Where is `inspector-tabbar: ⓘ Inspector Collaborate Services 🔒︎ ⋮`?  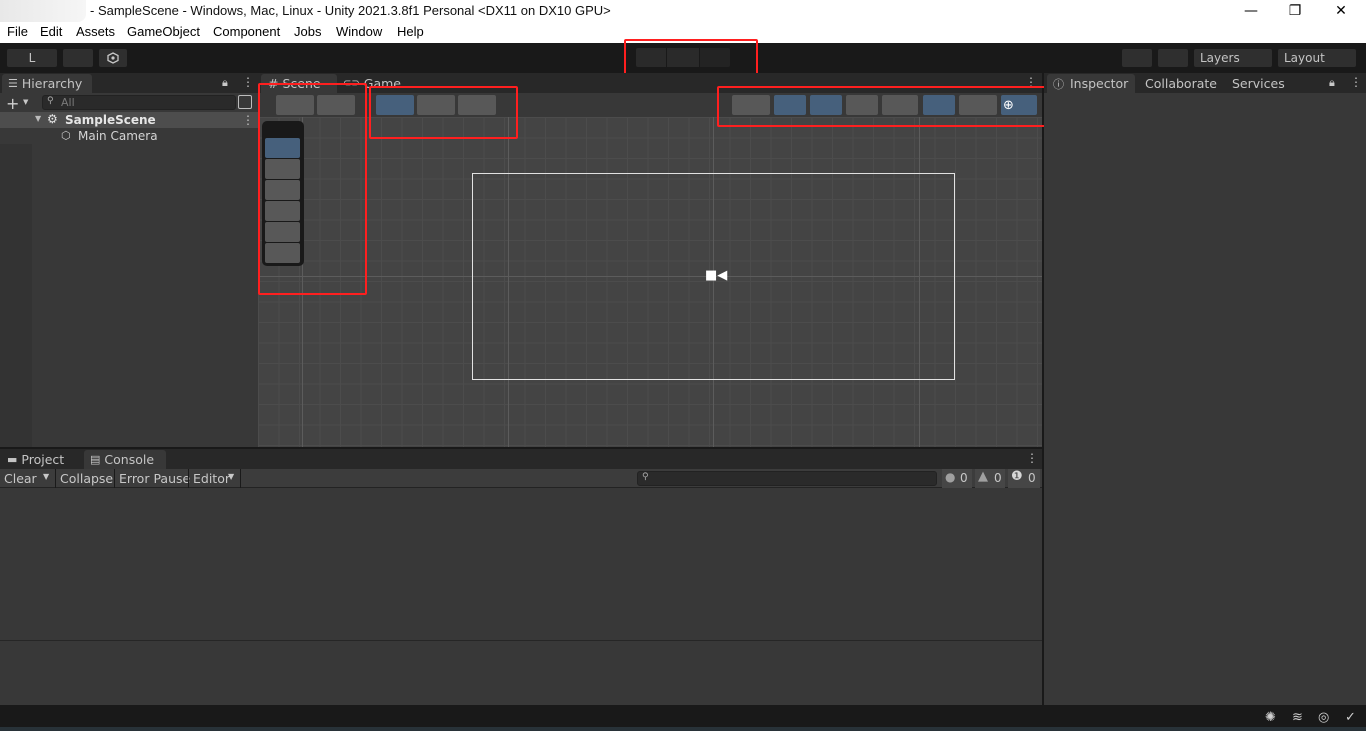 inspector-tabbar: ⓘ Inspector Collaborate Services 🔒︎ ⋮ is located at coordinates (1205, 83).